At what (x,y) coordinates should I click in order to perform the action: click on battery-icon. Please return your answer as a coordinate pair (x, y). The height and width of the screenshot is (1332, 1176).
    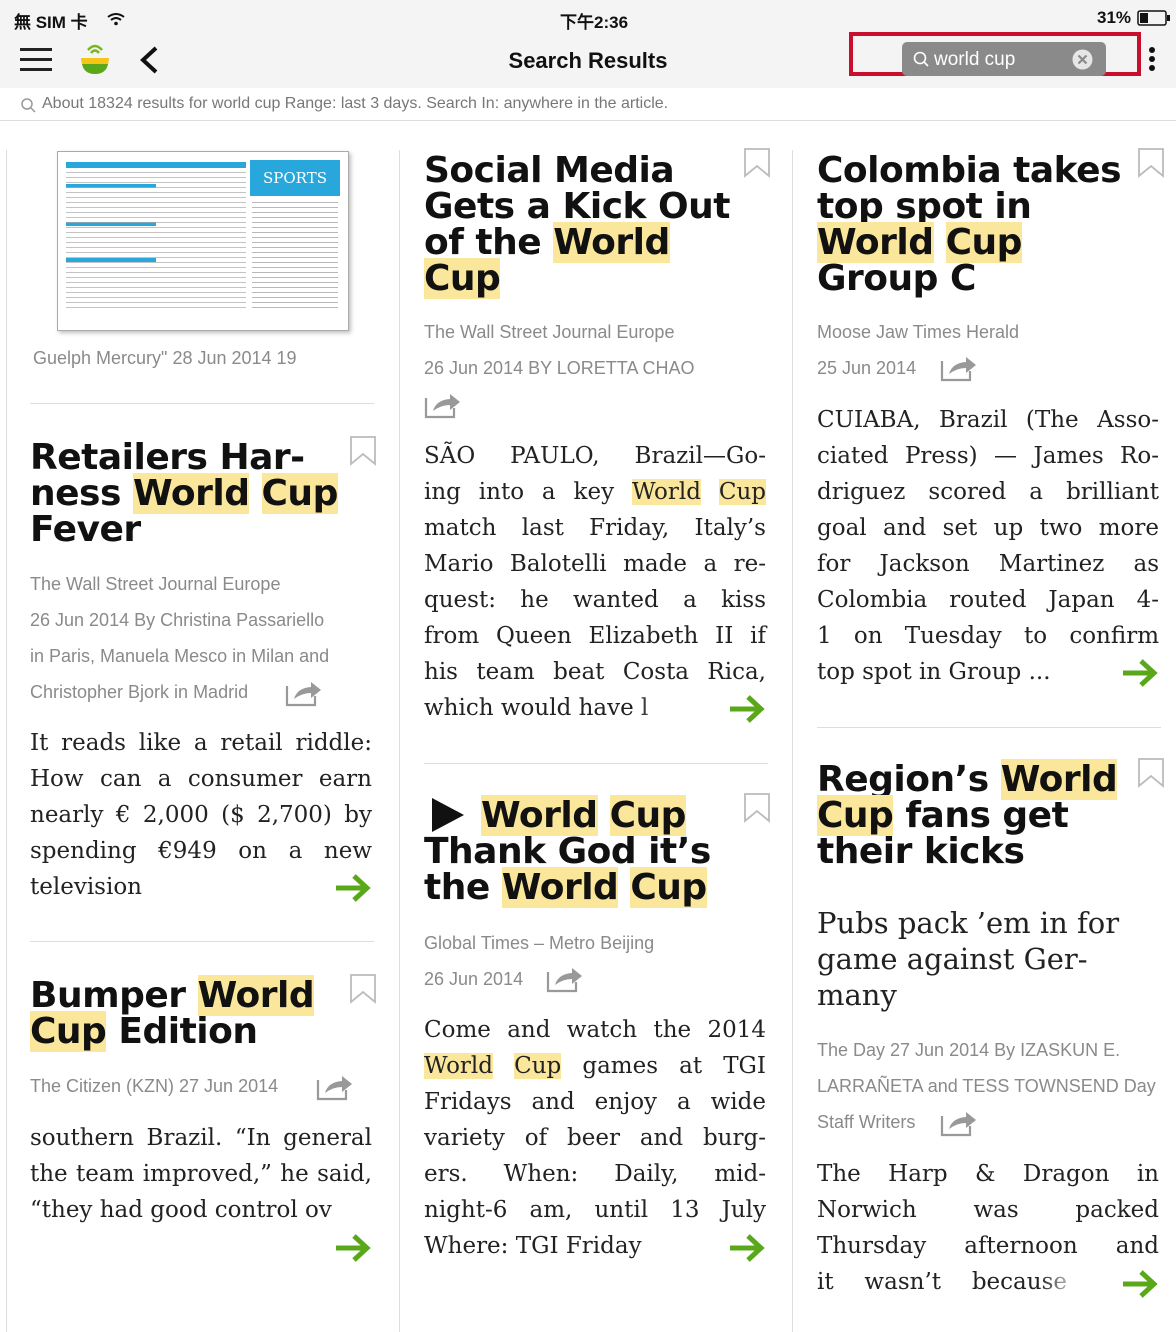
    Looking at the image, I should click on (1153, 18).